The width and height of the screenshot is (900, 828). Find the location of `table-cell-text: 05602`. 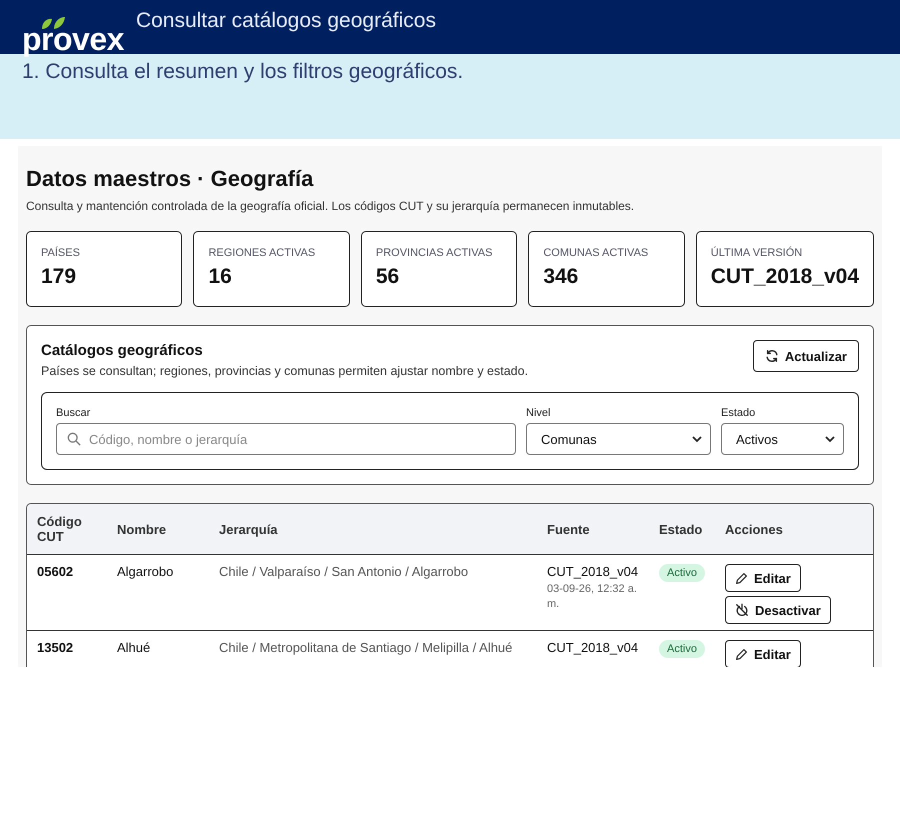

table-cell-text: 05602 is located at coordinates (55, 572).